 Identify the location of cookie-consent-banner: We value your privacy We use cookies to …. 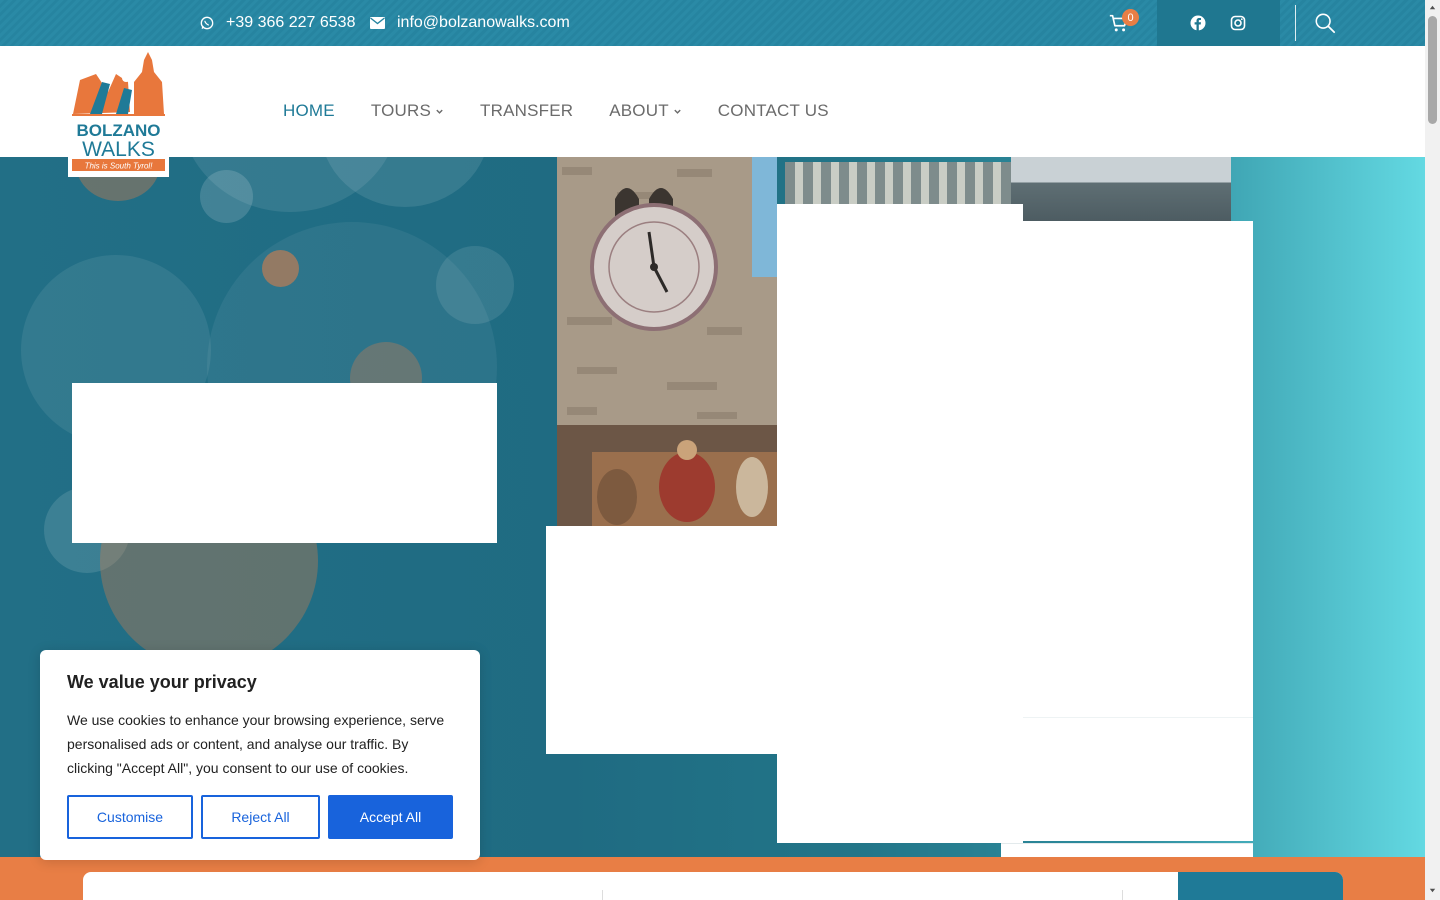
(260, 755).